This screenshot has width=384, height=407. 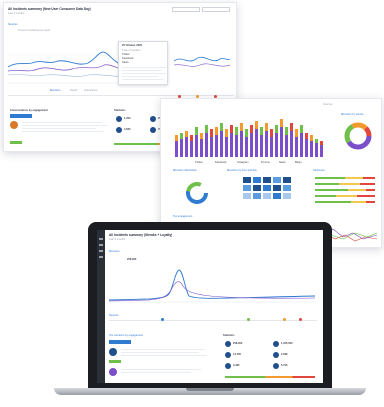 What do you see at coordinates (284, 354) in the screenshot?
I see `stat-value: 2,098` at bounding box center [284, 354].